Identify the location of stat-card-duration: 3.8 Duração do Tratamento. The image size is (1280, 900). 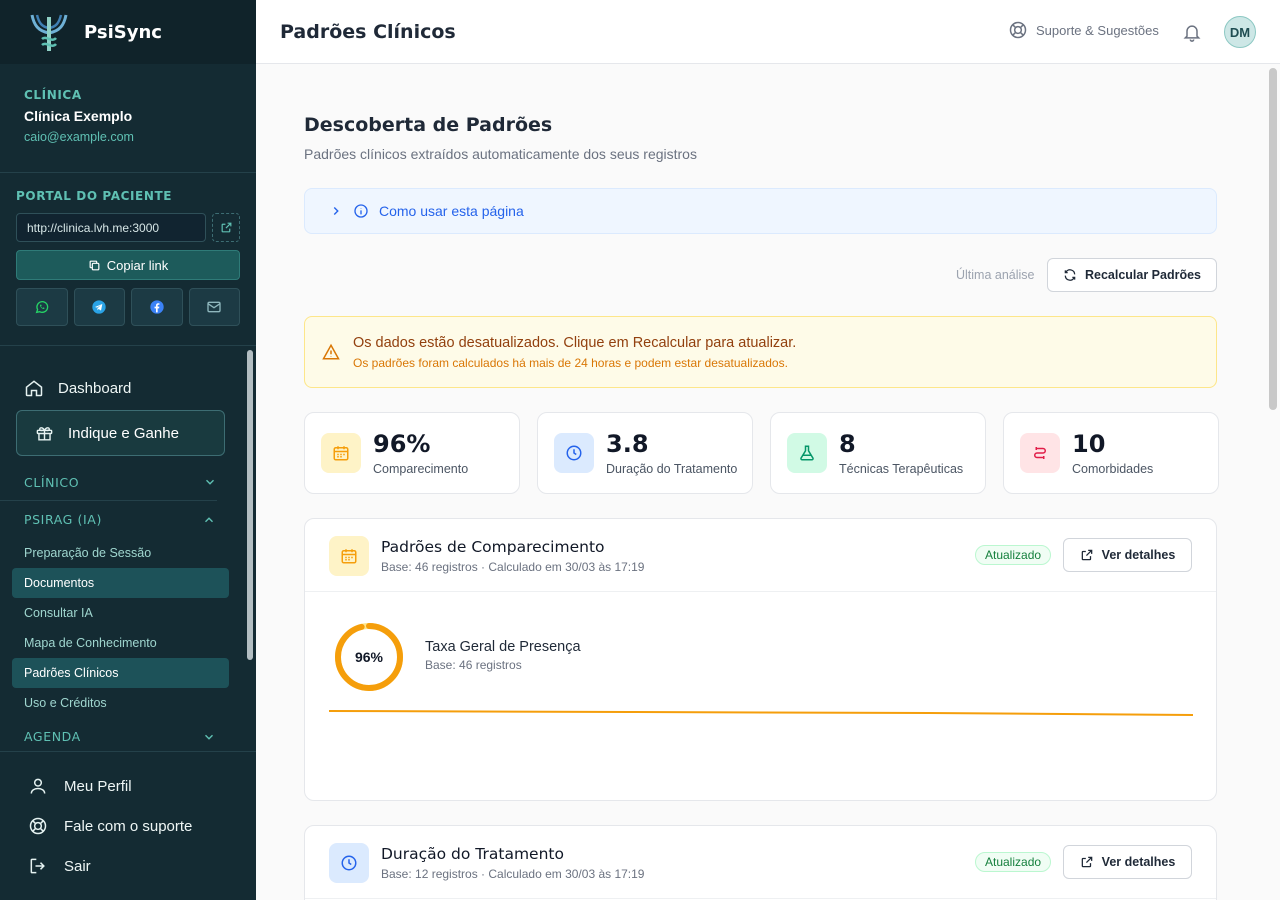
(645, 453).